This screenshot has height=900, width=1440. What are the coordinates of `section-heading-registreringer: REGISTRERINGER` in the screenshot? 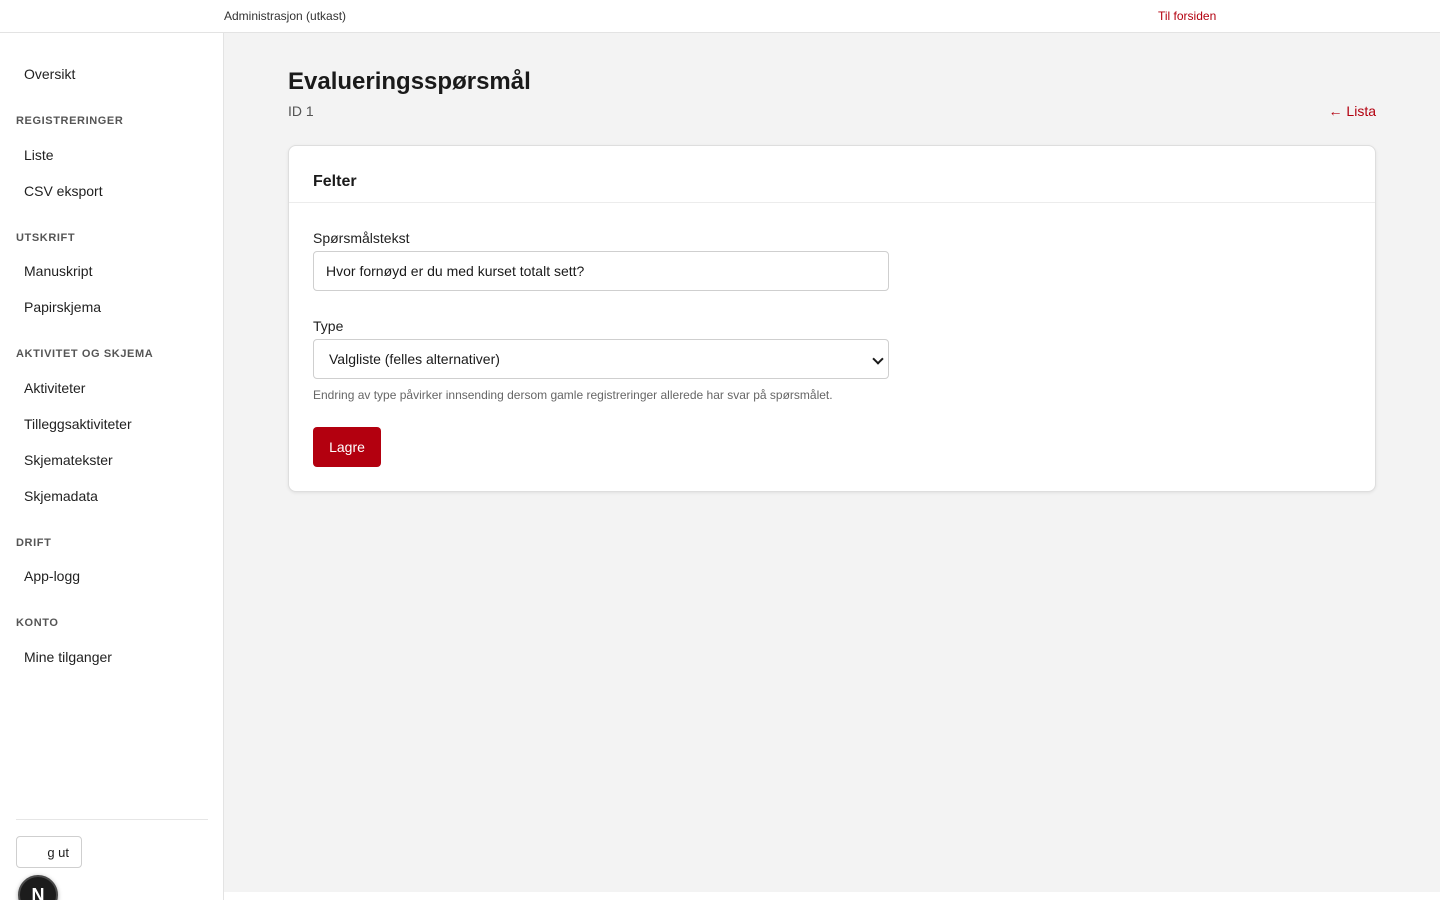 It's located at (70, 121).